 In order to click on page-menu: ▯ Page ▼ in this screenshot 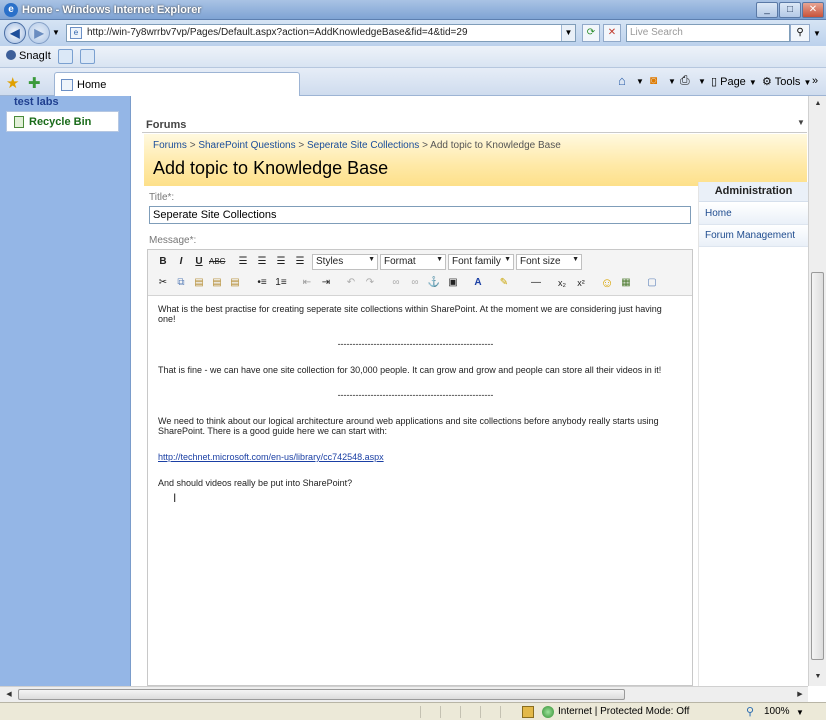, I will do `click(734, 81)`.